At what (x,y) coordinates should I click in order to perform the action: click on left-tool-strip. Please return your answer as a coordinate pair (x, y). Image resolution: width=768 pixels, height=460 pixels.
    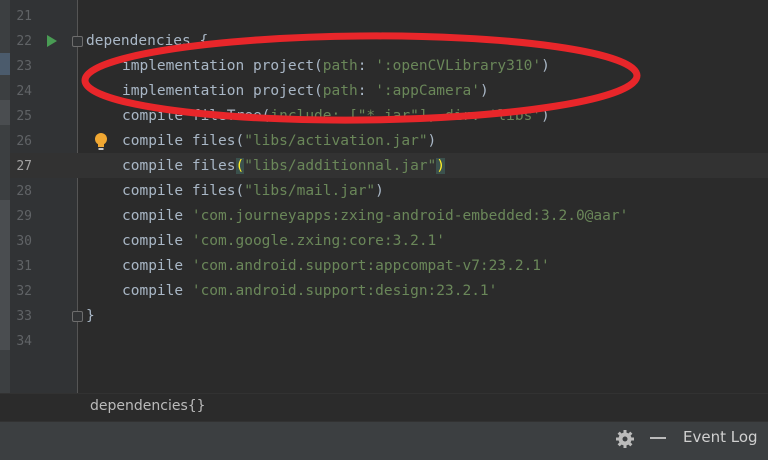
    Looking at the image, I should click on (5, 210).